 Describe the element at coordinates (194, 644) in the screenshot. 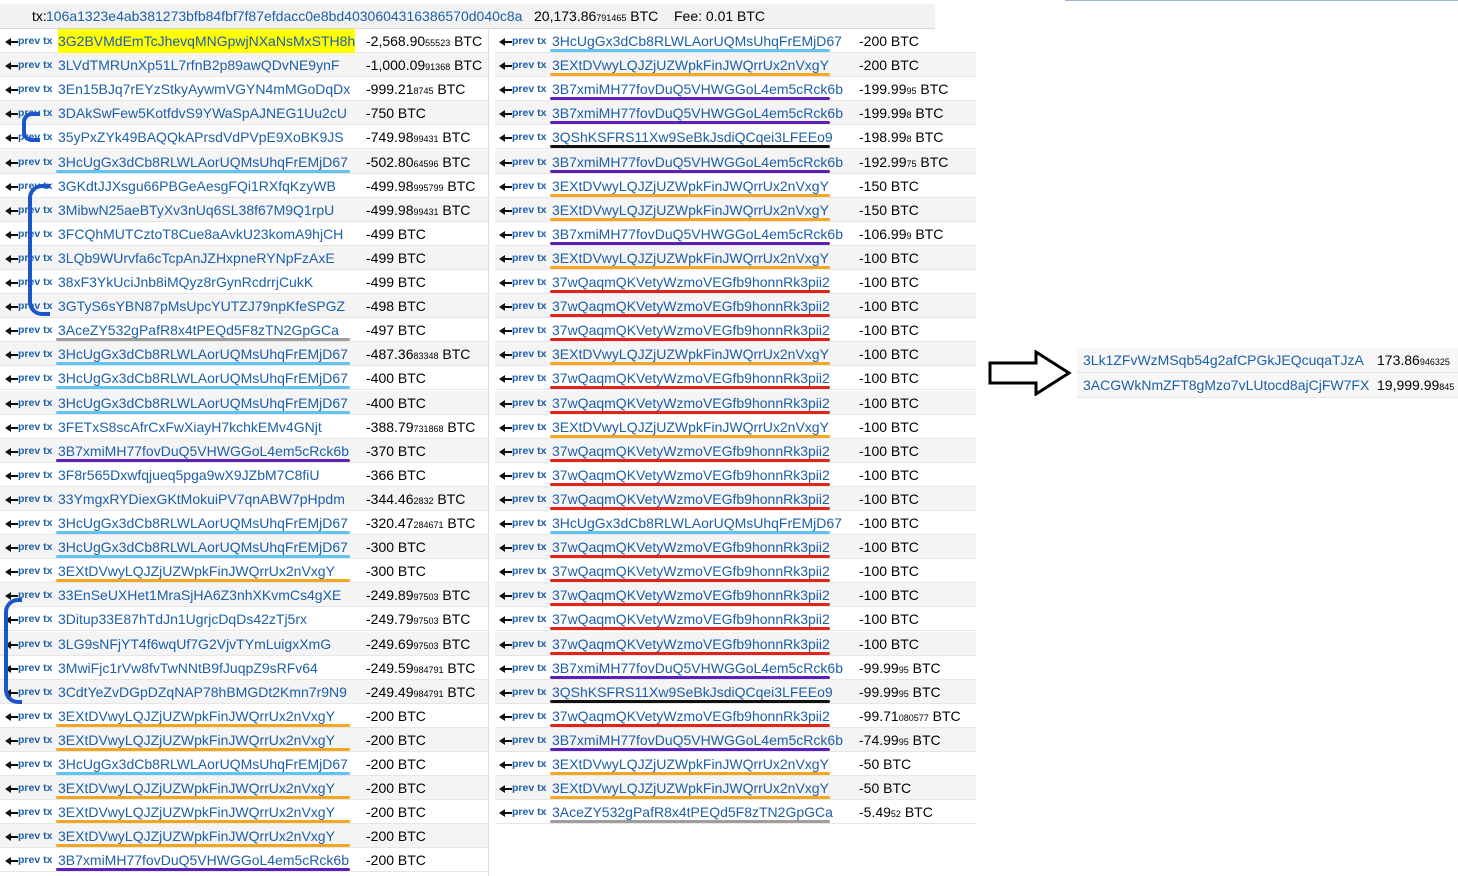

I see `input-address-link: 3LG9sNFjYT4f6wqUf7G2VjvTYmLuigxXmG` at that location.